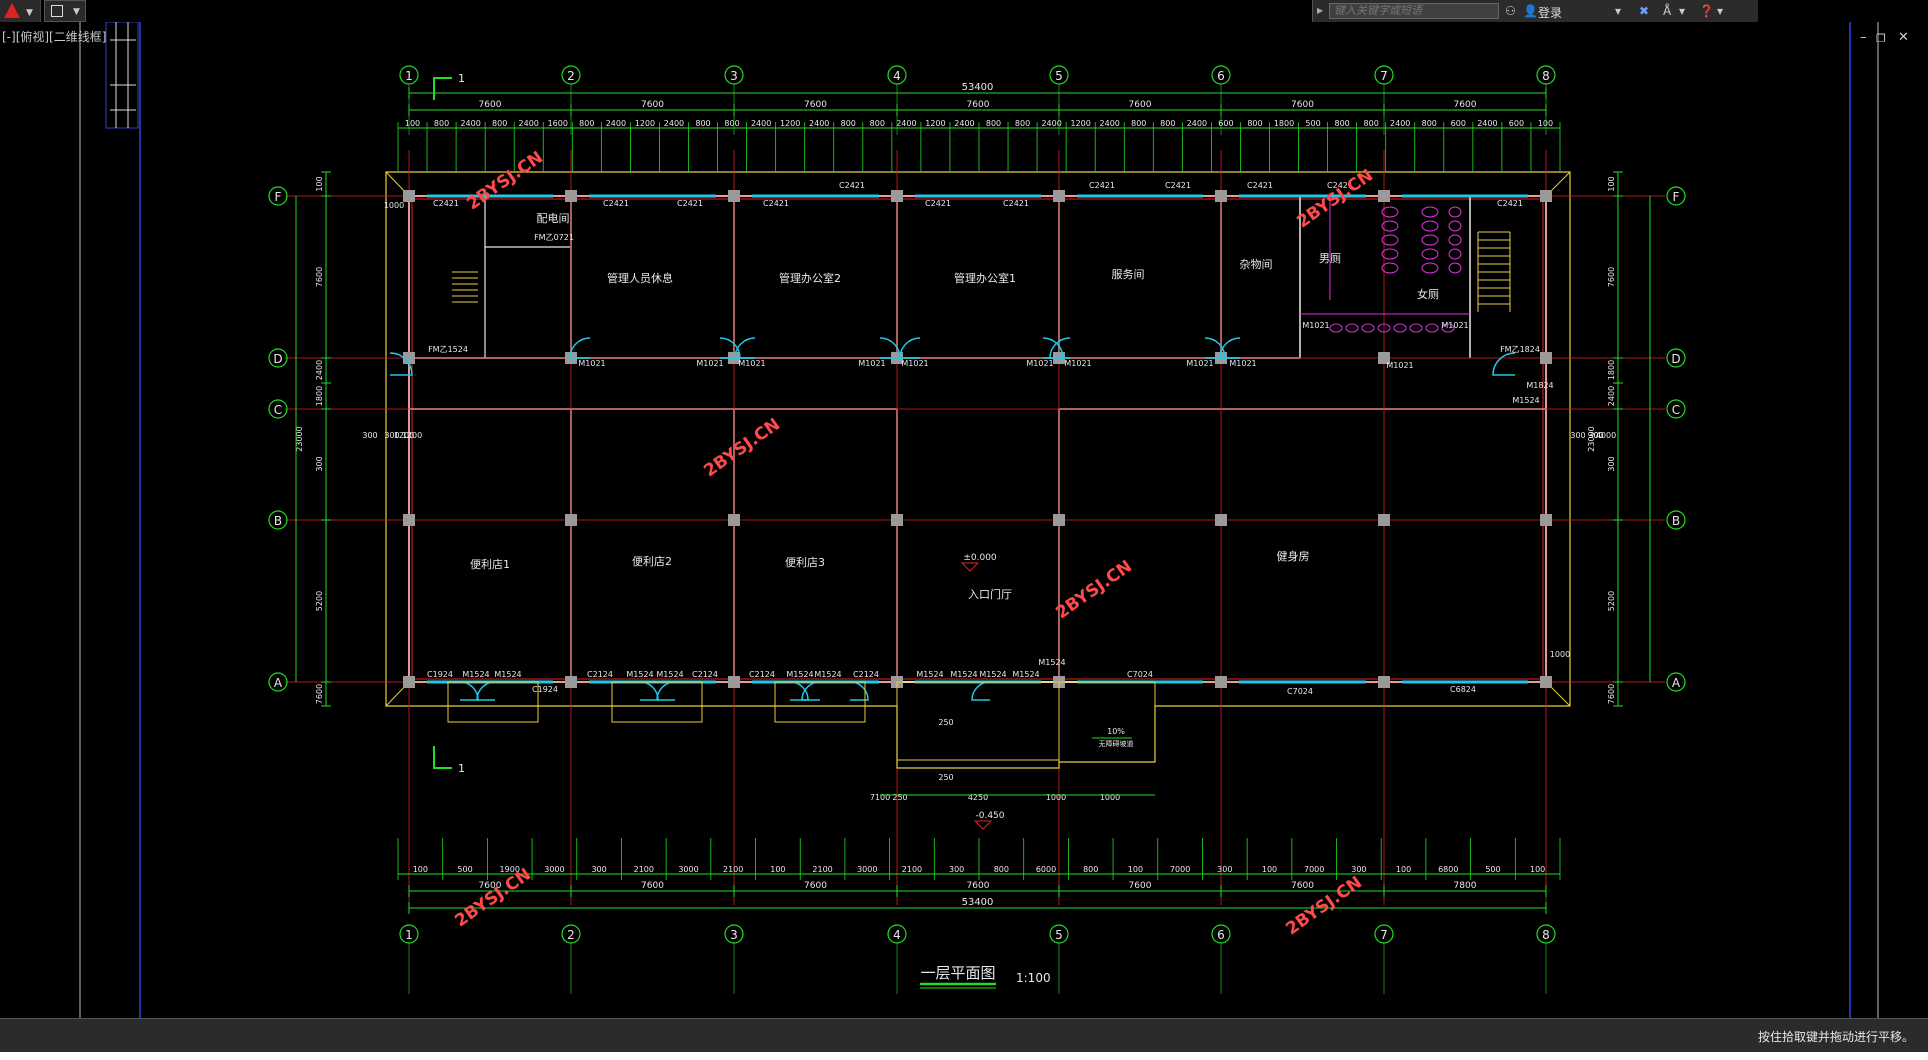  What do you see at coordinates (1256, 264) in the screenshot?
I see `room-label: 杂物间` at bounding box center [1256, 264].